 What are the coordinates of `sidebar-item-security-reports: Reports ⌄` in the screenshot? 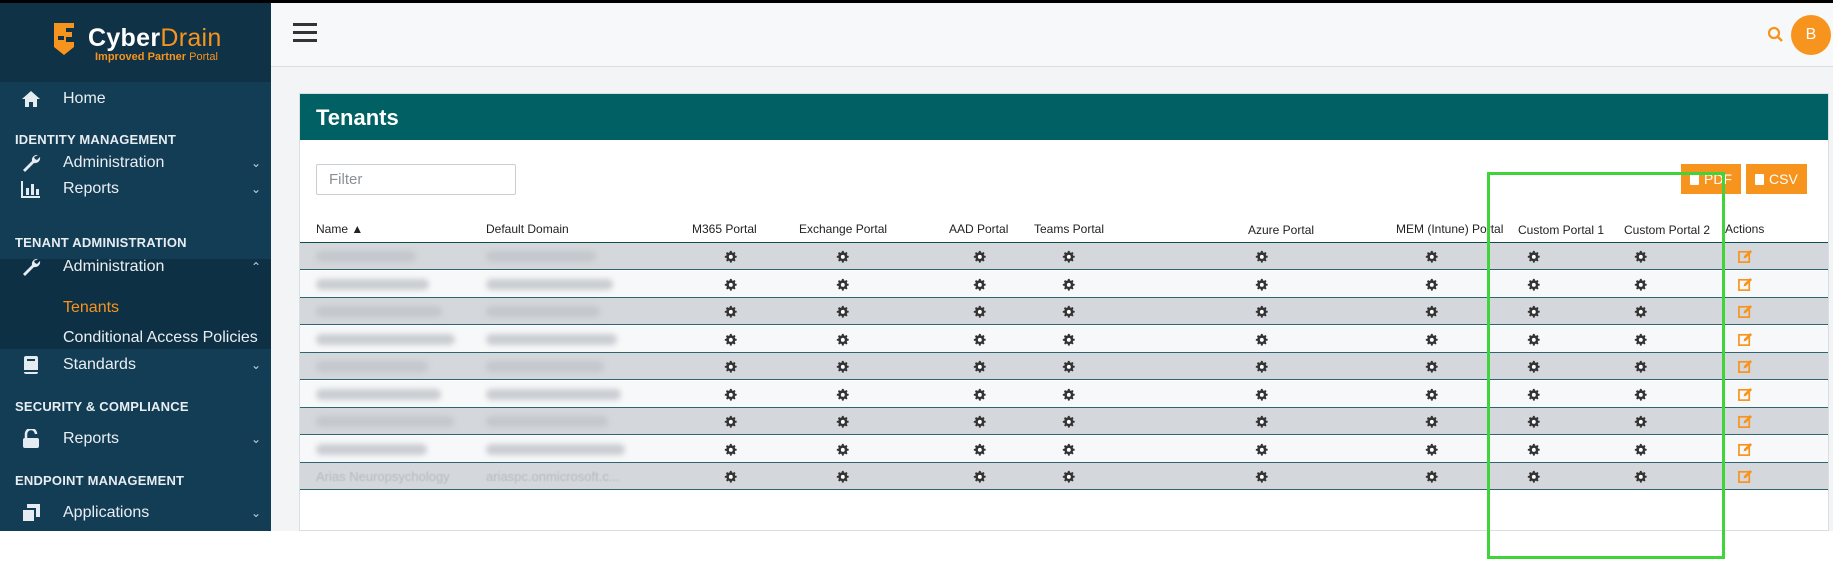 It's located at (135, 438).